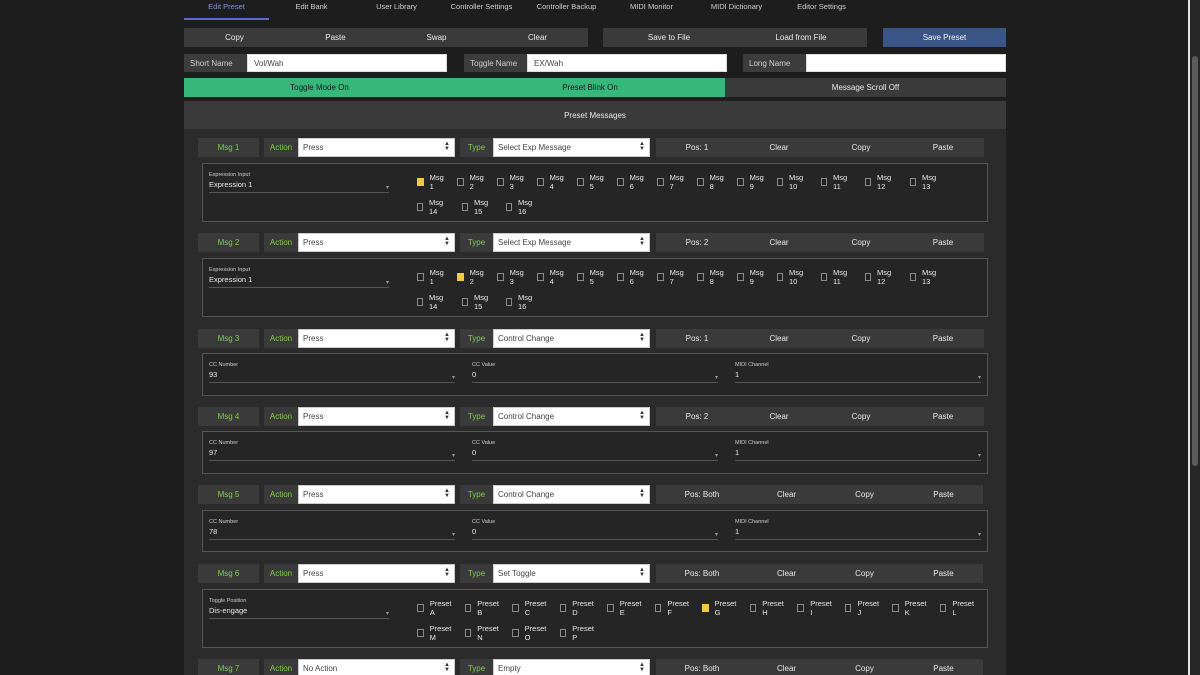 The width and height of the screenshot is (1200, 675). What do you see at coordinates (435, 633) in the screenshot?
I see `checkbox-item: Preset M` at bounding box center [435, 633].